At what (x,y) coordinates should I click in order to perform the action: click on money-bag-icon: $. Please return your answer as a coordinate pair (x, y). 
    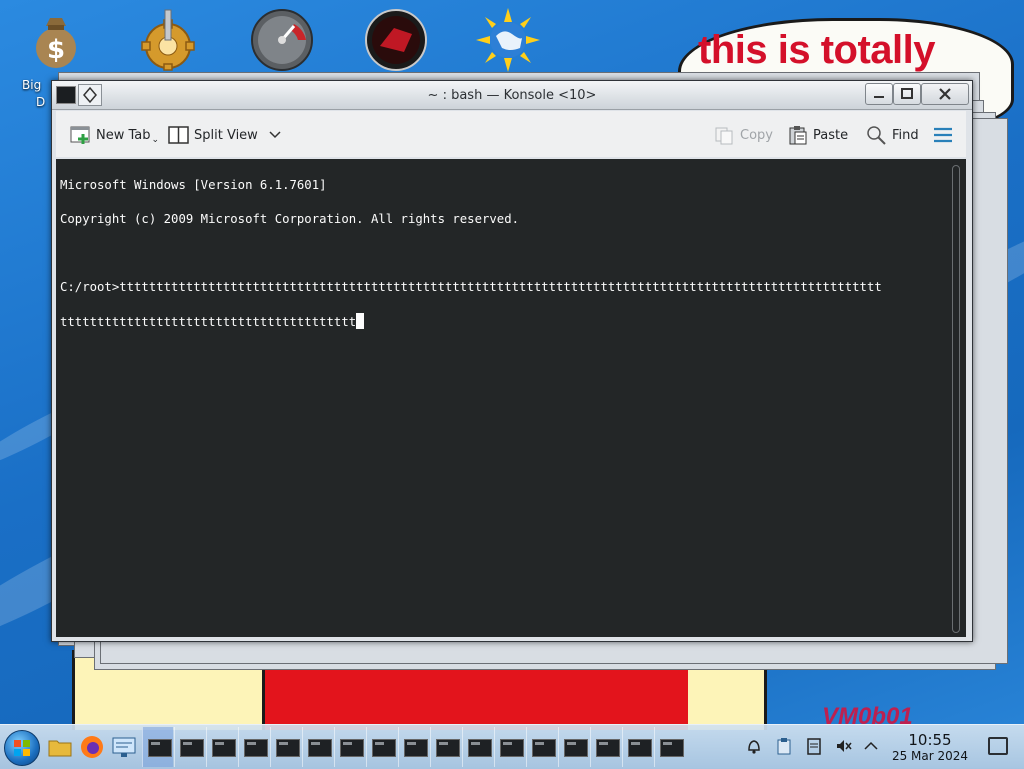
    Looking at the image, I should click on (56, 40).